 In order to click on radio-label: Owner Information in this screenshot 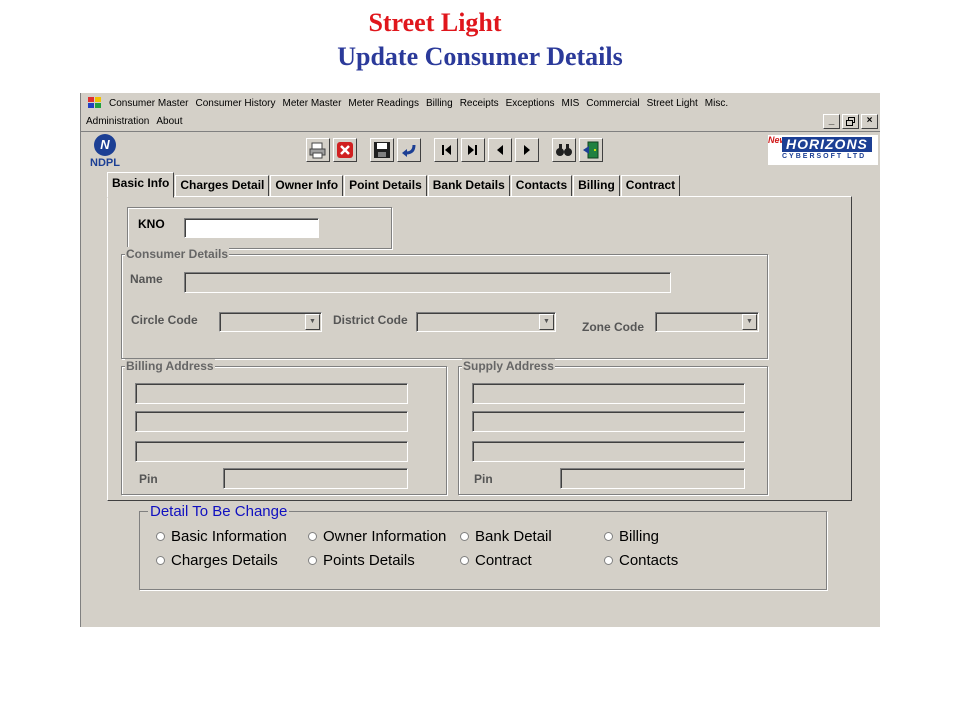, I will do `click(385, 536)`.